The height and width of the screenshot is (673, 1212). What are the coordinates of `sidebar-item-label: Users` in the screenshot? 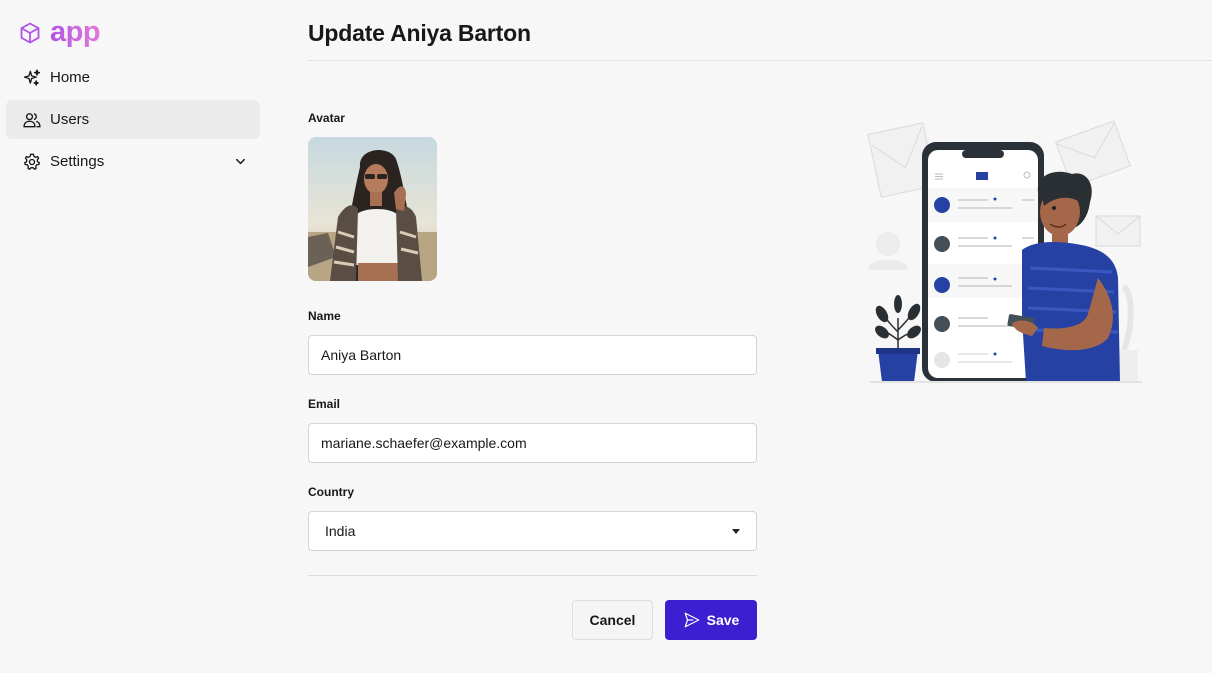 It's located at (70, 119).